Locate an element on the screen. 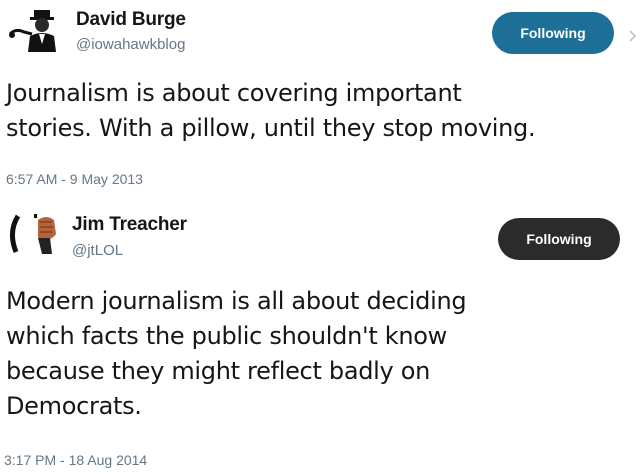 The height and width of the screenshot is (474, 640). display-name: David Burge is located at coordinates (131, 20).